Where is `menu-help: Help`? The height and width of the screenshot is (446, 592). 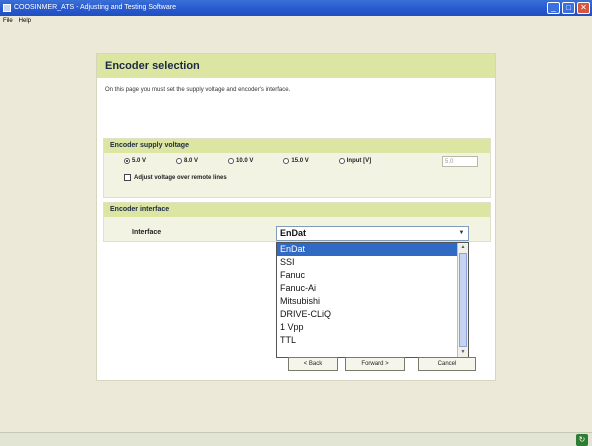 menu-help: Help is located at coordinates (25, 21).